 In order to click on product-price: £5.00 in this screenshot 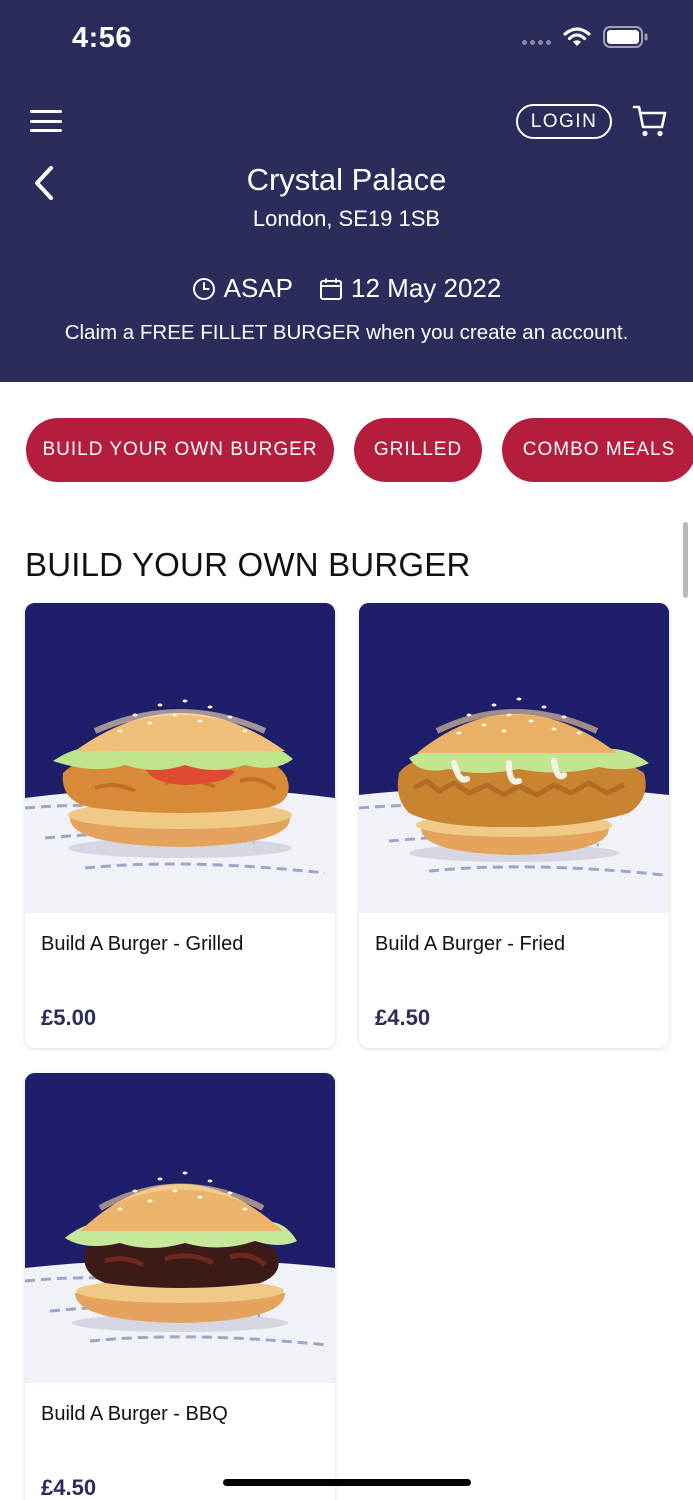, I will do `click(69, 1017)`.